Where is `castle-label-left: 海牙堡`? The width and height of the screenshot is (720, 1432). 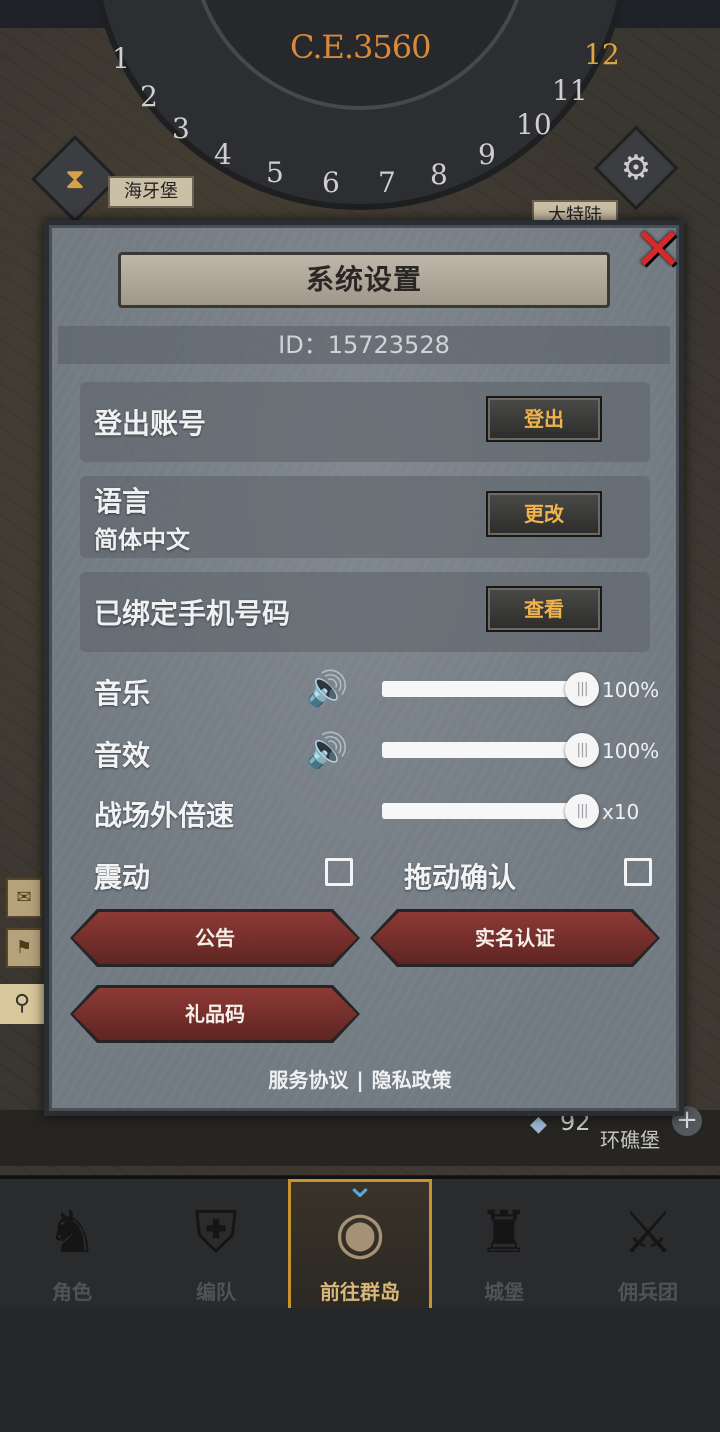
castle-label-left: 海牙堡 is located at coordinates (151, 192).